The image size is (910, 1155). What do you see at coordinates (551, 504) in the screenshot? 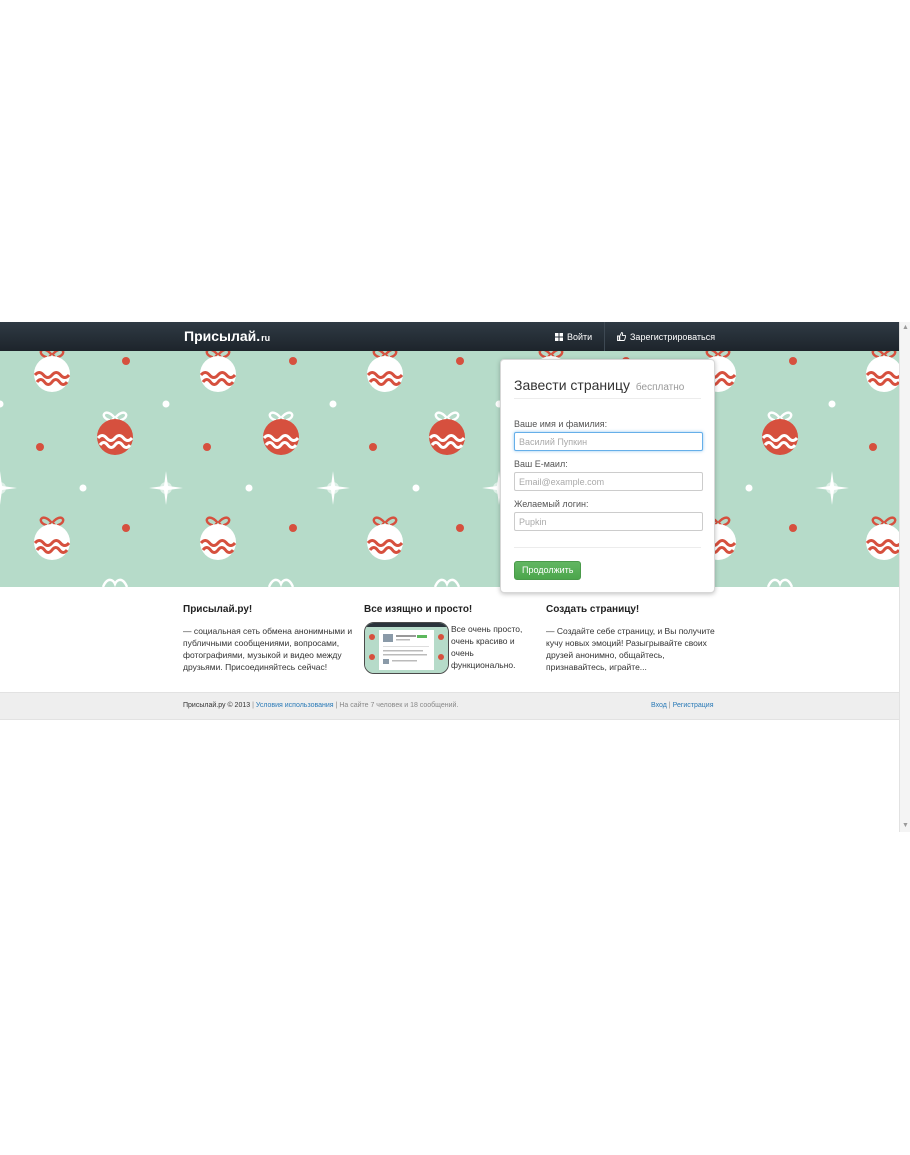
I see `login-label: Желаемый логин:` at bounding box center [551, 504].